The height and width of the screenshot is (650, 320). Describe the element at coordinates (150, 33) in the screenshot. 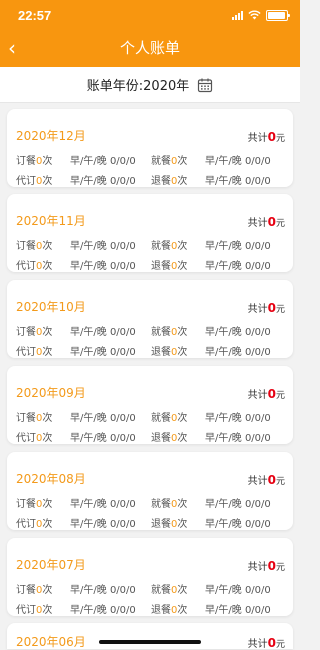

I see `app-header: 22:57 ‹ 个人账单` at that location.